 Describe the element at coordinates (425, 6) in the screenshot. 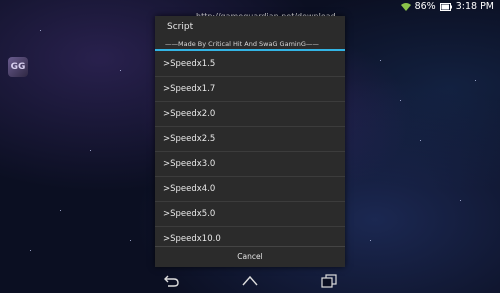

I see `battery-percent: 86%` at that location.